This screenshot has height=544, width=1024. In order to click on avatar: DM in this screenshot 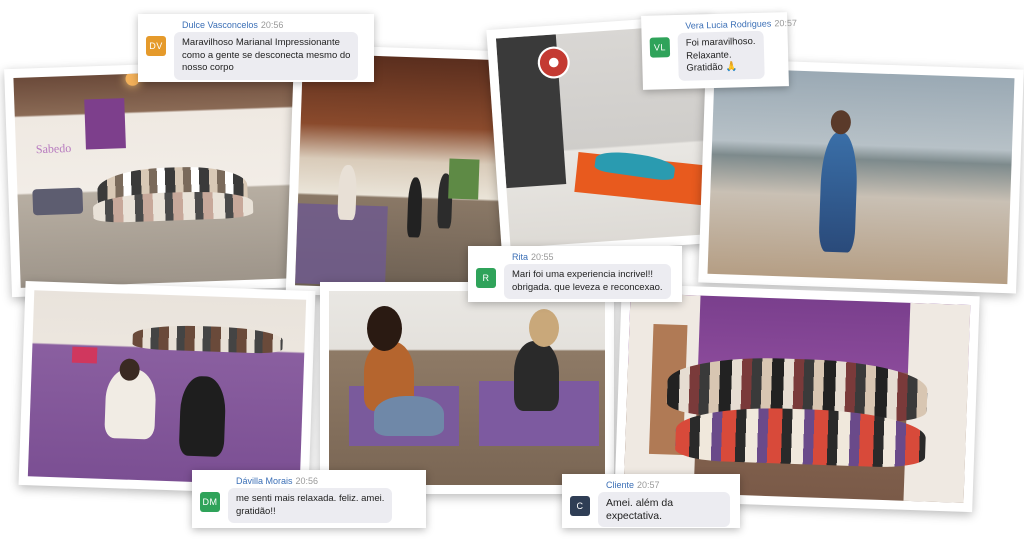, I will do `click(210, 502)`.